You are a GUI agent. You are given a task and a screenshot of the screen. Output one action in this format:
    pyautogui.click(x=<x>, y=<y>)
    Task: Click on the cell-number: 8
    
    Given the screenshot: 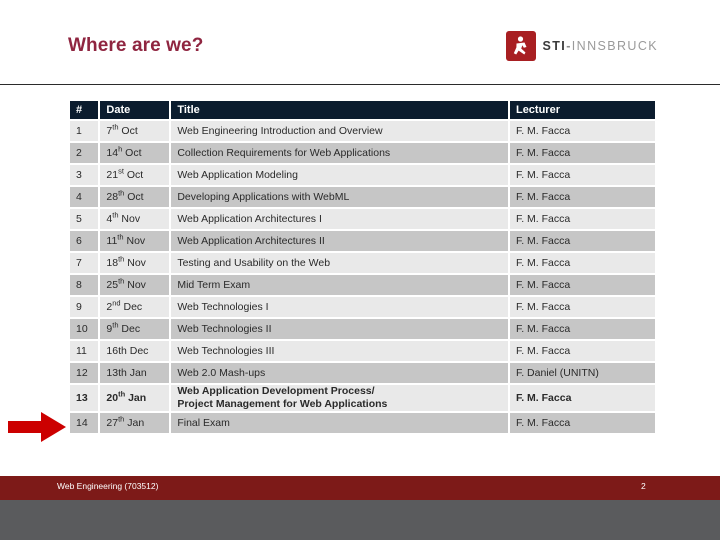 What is the action you would take?
    pyautogui.click(x=84, y=285)
    